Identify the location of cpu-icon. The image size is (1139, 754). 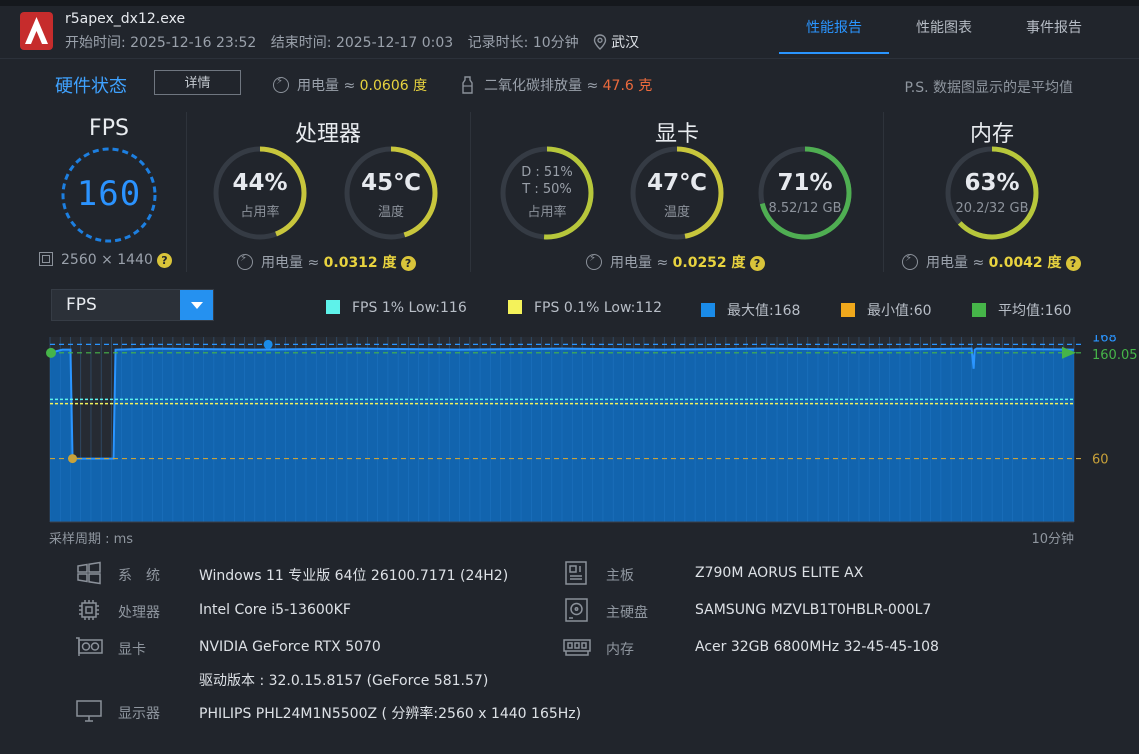
(89, 610).